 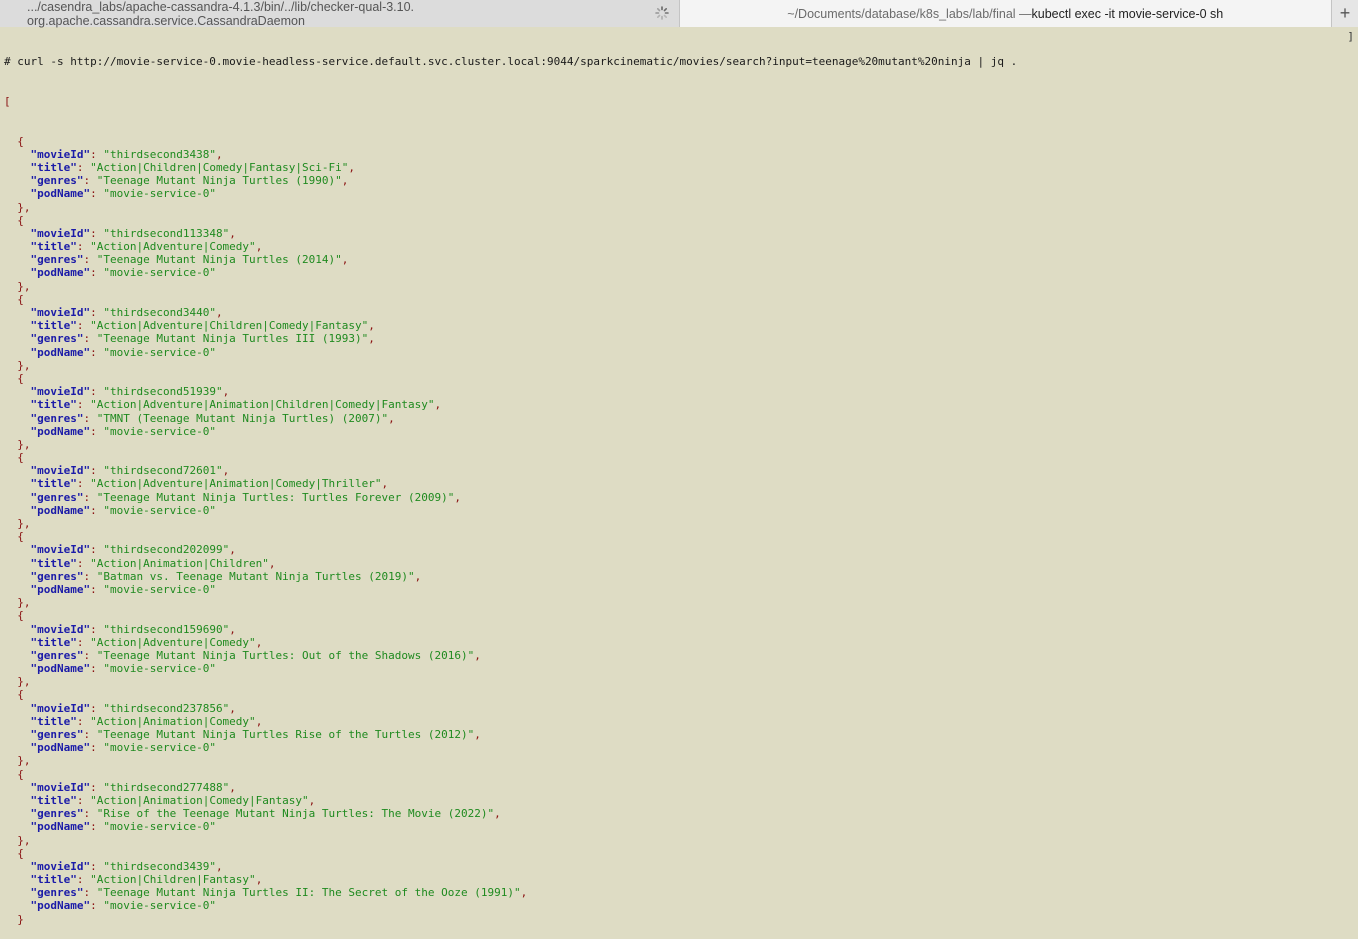 I want to click on field-value: "thirdsecond51939", so click(x=163, y=392).